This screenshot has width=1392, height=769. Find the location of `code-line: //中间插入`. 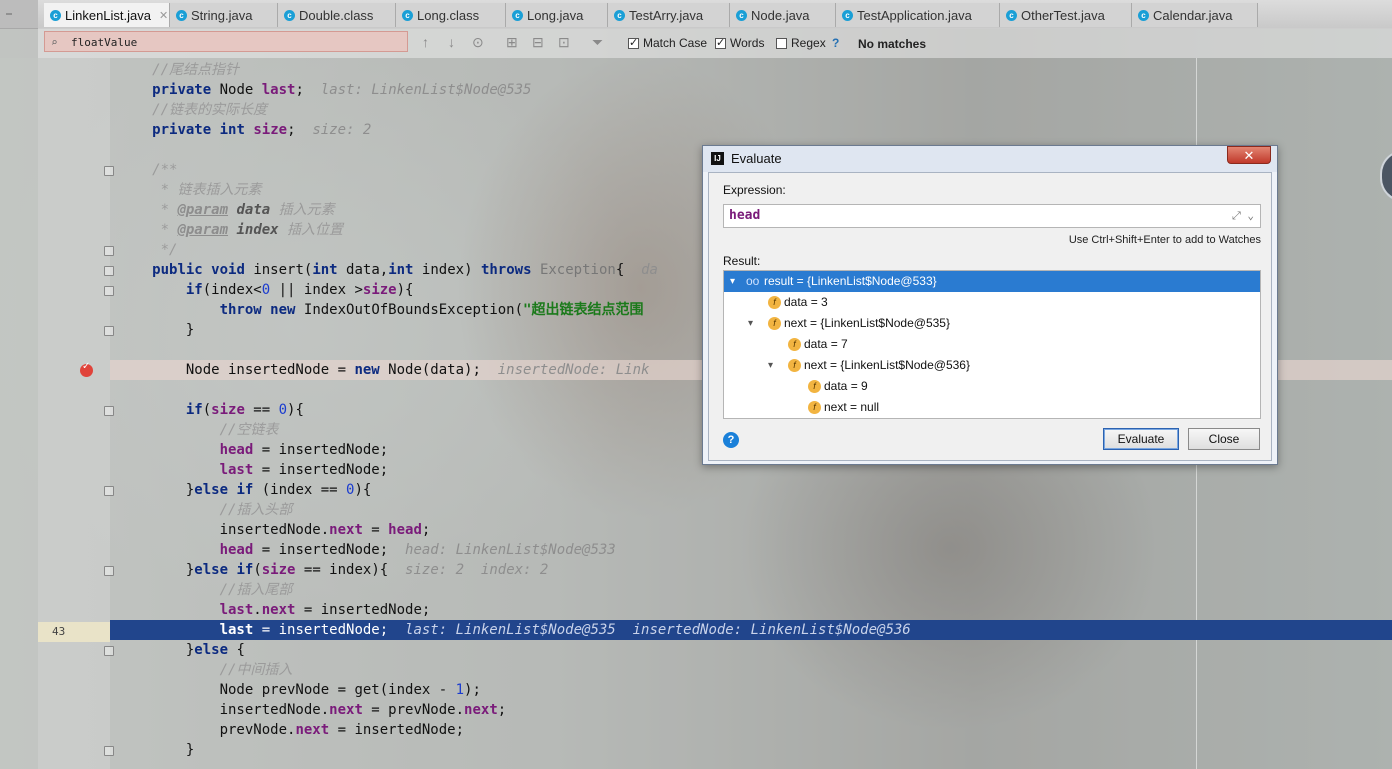

code-line: //中间插入 is located at coordinates (256, 670).